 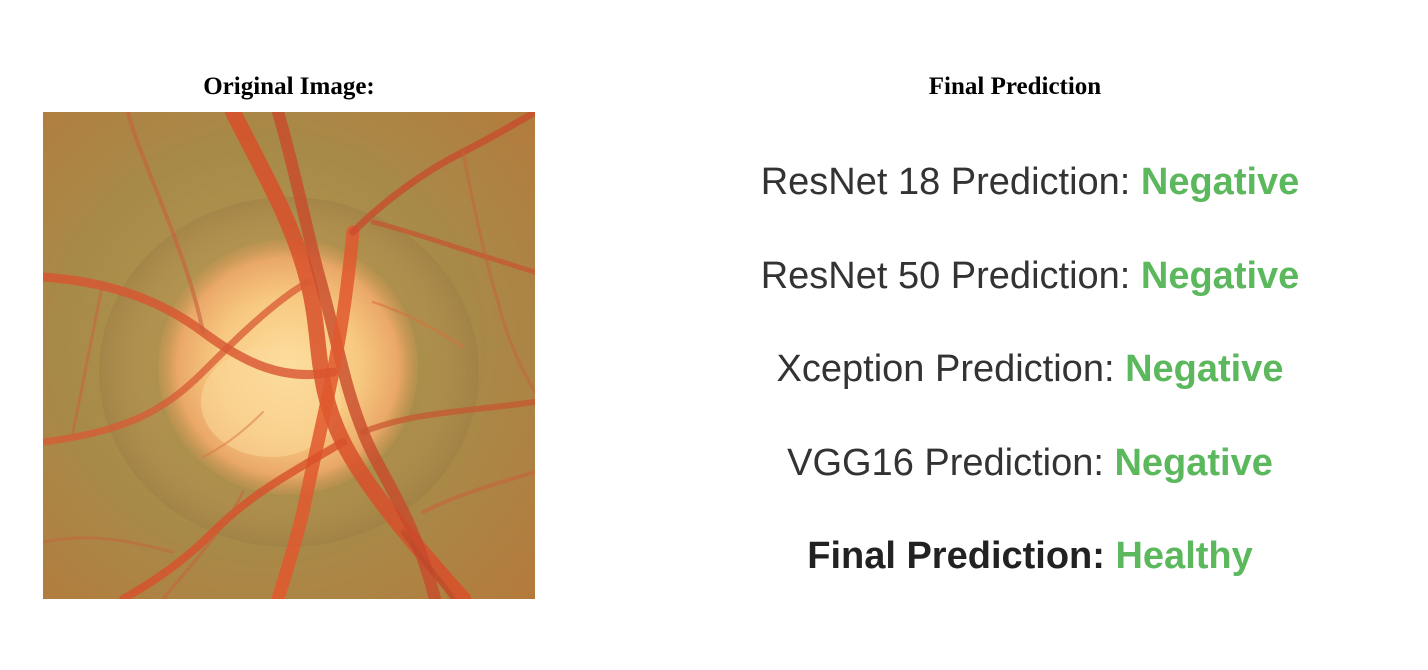 I want to click on vgg16-prediction: VGG16 Prediction: Negative, so click(x=1030, y=478).